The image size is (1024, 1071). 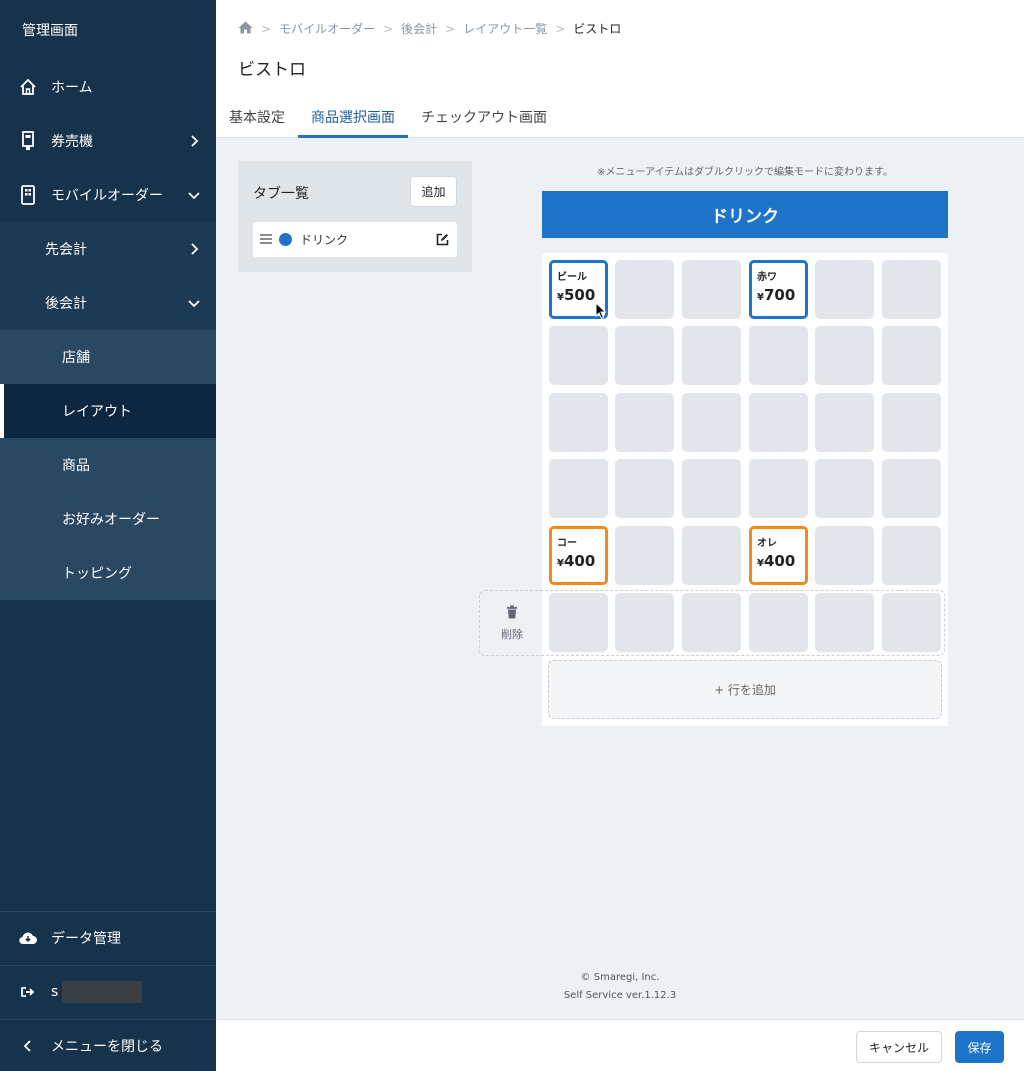 What do you see at coordinates (778, 555) in the screenshot?
I see `menu-item-cell: オレ ¥400` at bounding box center [778, 555].